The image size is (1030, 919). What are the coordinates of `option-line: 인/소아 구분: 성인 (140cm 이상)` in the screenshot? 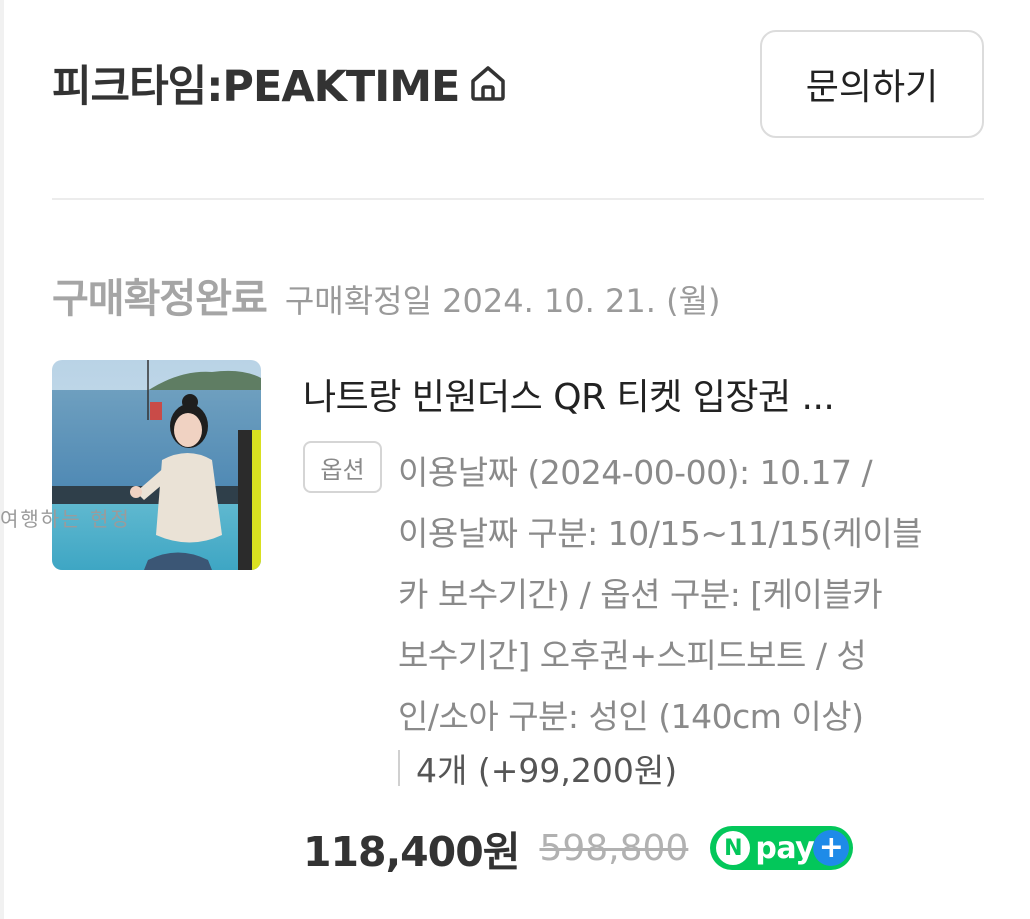 It's located at (631, 716).